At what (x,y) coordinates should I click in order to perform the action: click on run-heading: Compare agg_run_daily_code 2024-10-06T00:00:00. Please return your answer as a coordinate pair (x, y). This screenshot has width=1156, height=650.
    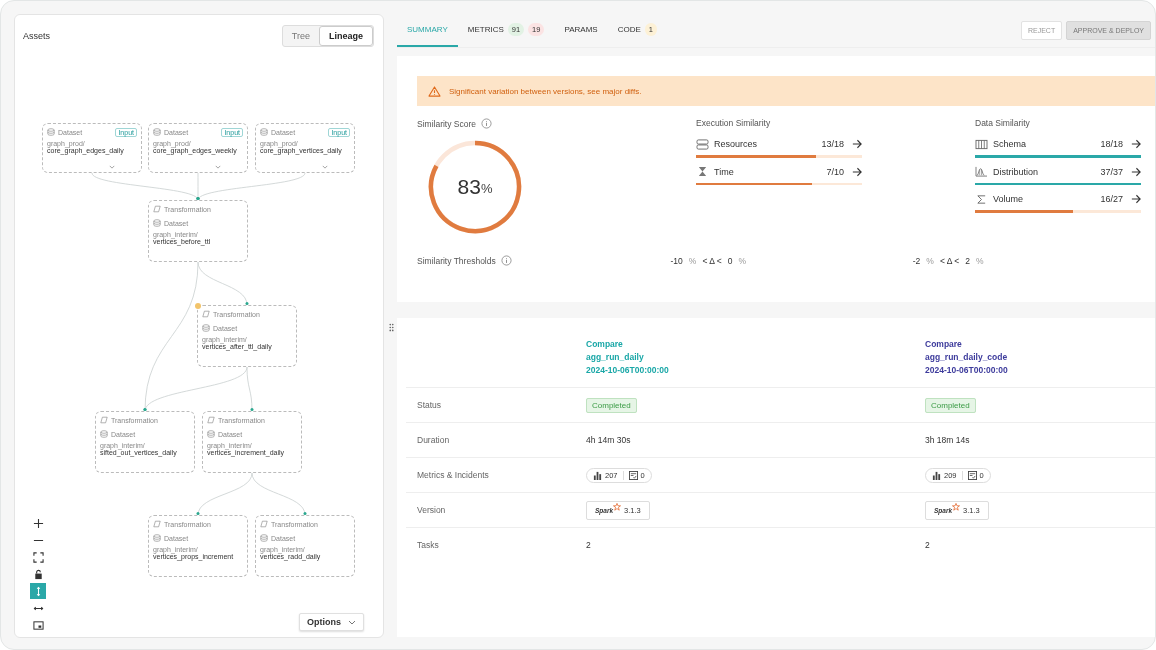
    Looking at the image, I should click on (1040, 357).